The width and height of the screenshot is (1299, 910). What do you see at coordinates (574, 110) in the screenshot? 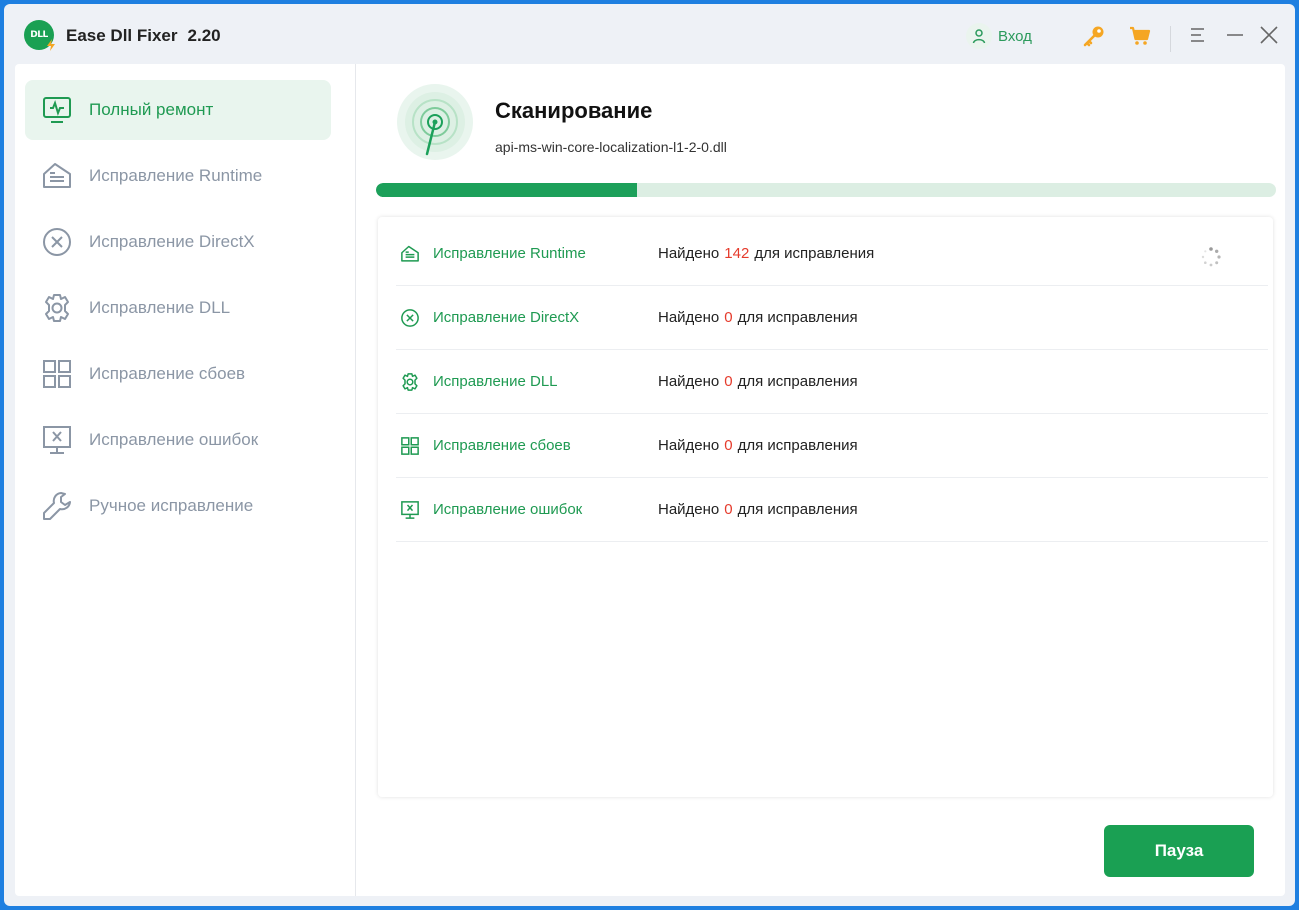
I see `scan-title: Сканирование` at bounding box center [574, 110].